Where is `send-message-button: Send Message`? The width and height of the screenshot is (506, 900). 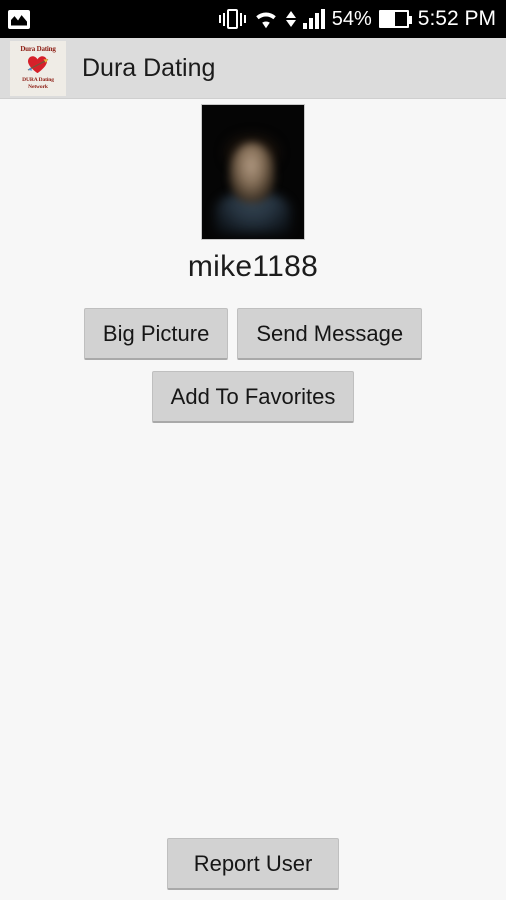
send-message-button: Send Message is located at coordinates (330, 334).